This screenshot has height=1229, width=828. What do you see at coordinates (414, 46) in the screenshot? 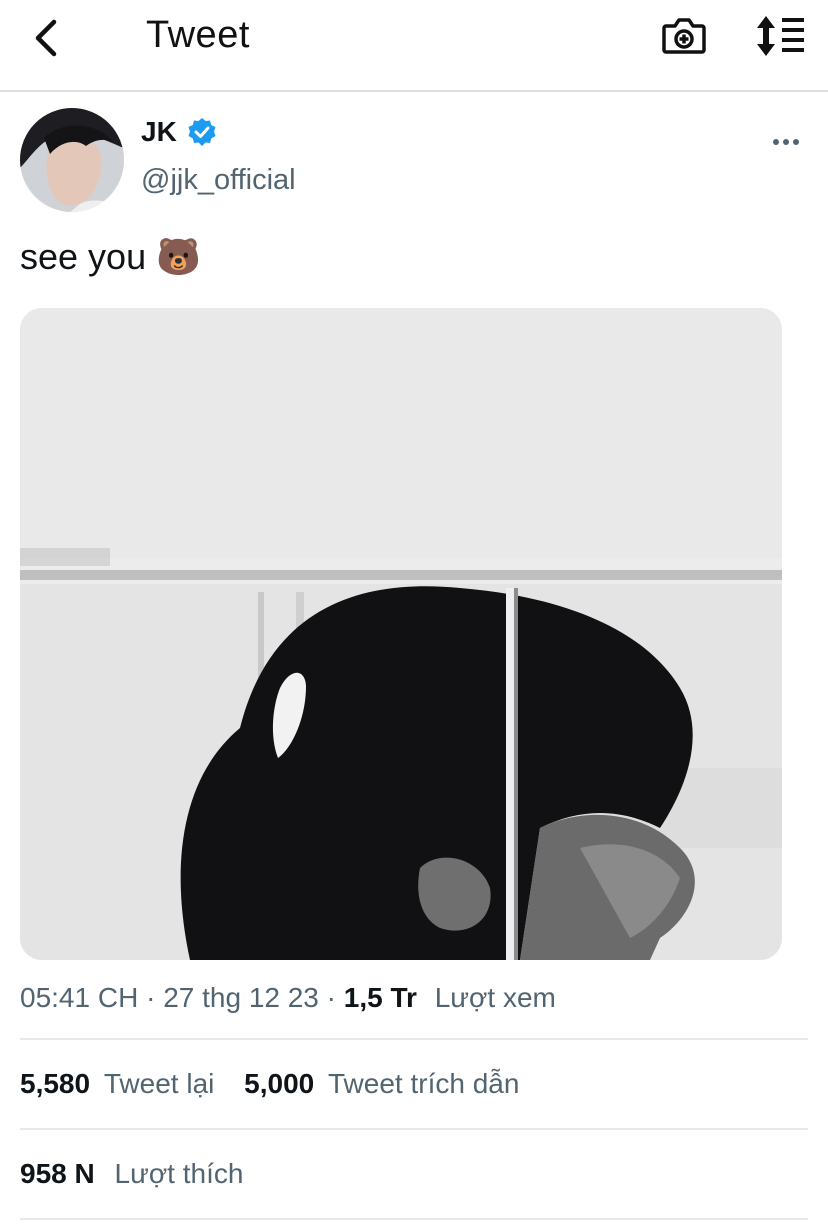
I see `top-bar: Tweet` at bounding box center [414, 46].